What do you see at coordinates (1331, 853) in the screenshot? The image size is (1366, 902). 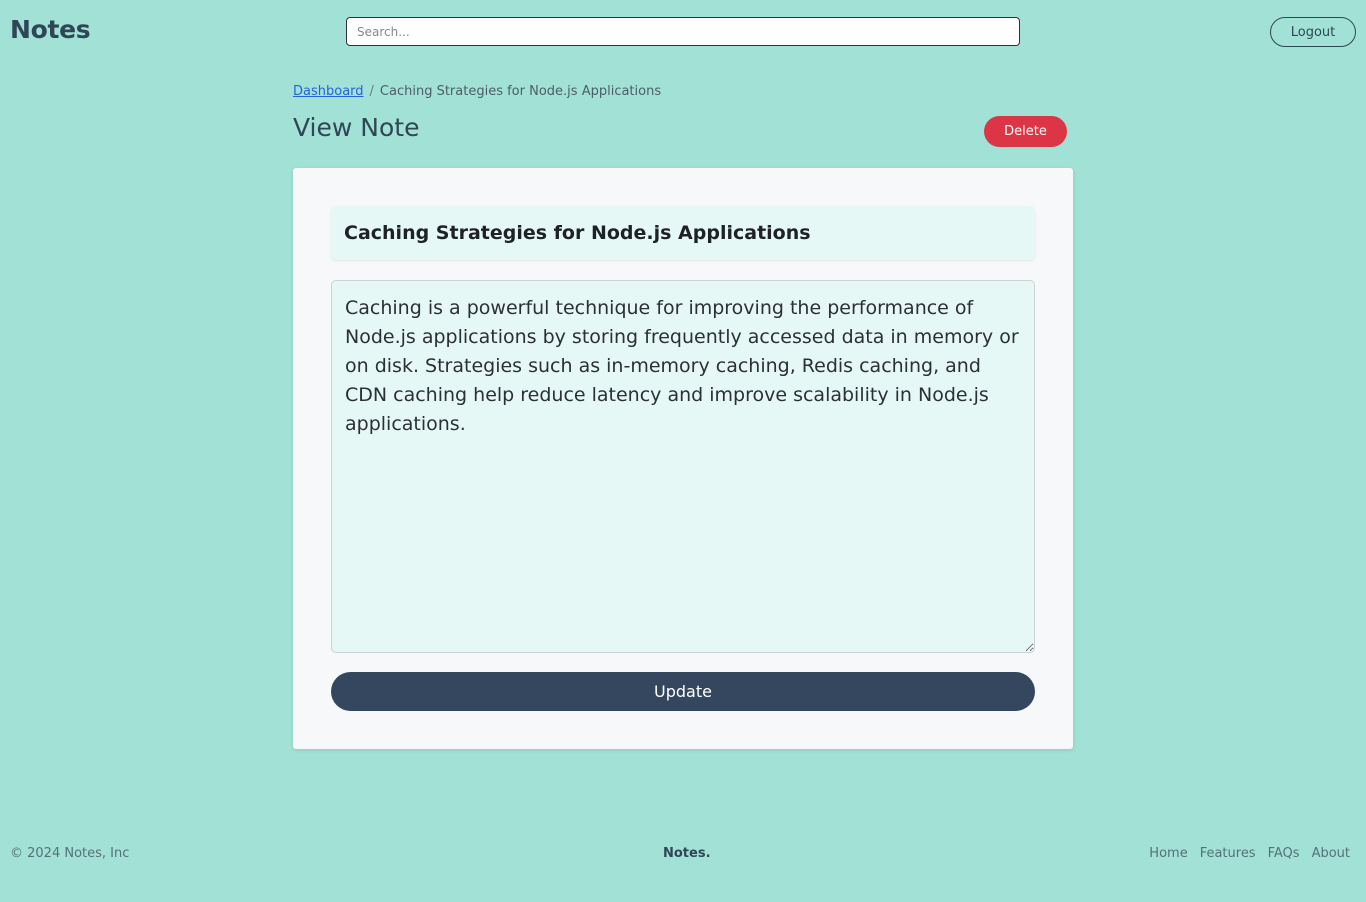 I see `footer-link-about: About` at bounding box center [1331, 853].